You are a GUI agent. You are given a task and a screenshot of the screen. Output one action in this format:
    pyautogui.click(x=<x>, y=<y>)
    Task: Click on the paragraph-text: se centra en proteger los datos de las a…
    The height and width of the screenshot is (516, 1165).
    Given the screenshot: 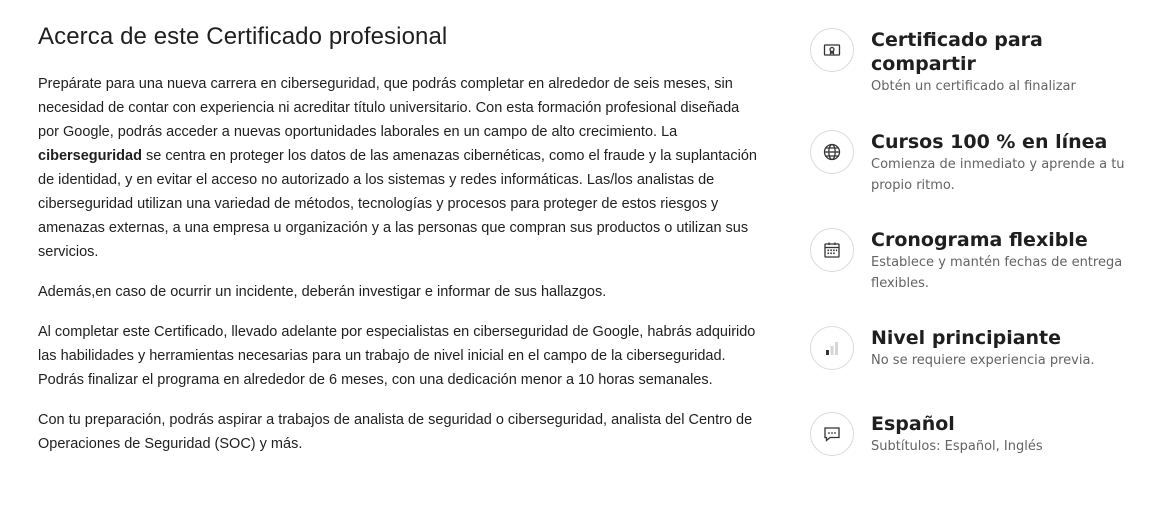 What is the action you would take?
    pyautogui.click(x=397, y=204)
    